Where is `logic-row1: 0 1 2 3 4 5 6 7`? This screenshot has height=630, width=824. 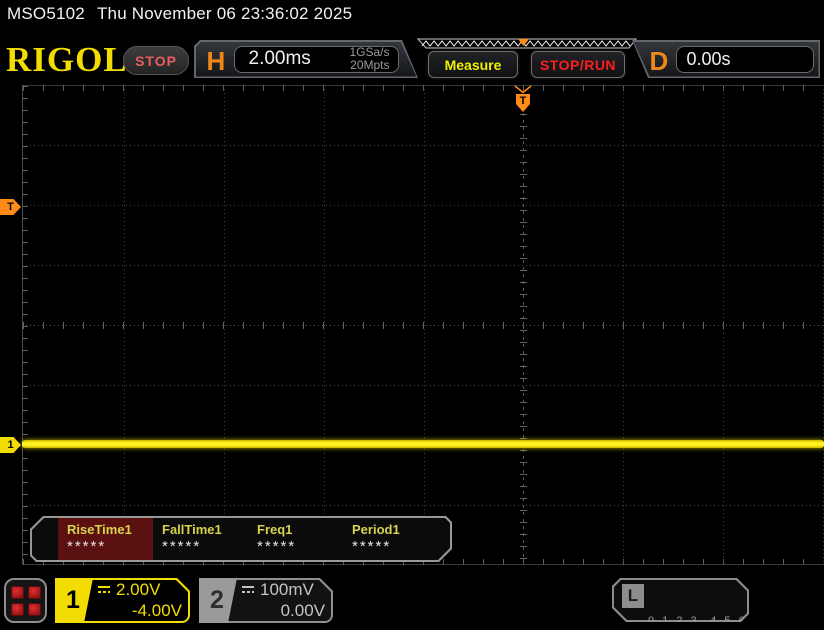 logic-row1: 0 1 2 3 4 5 6 7 is located at coordinates (705, 621).